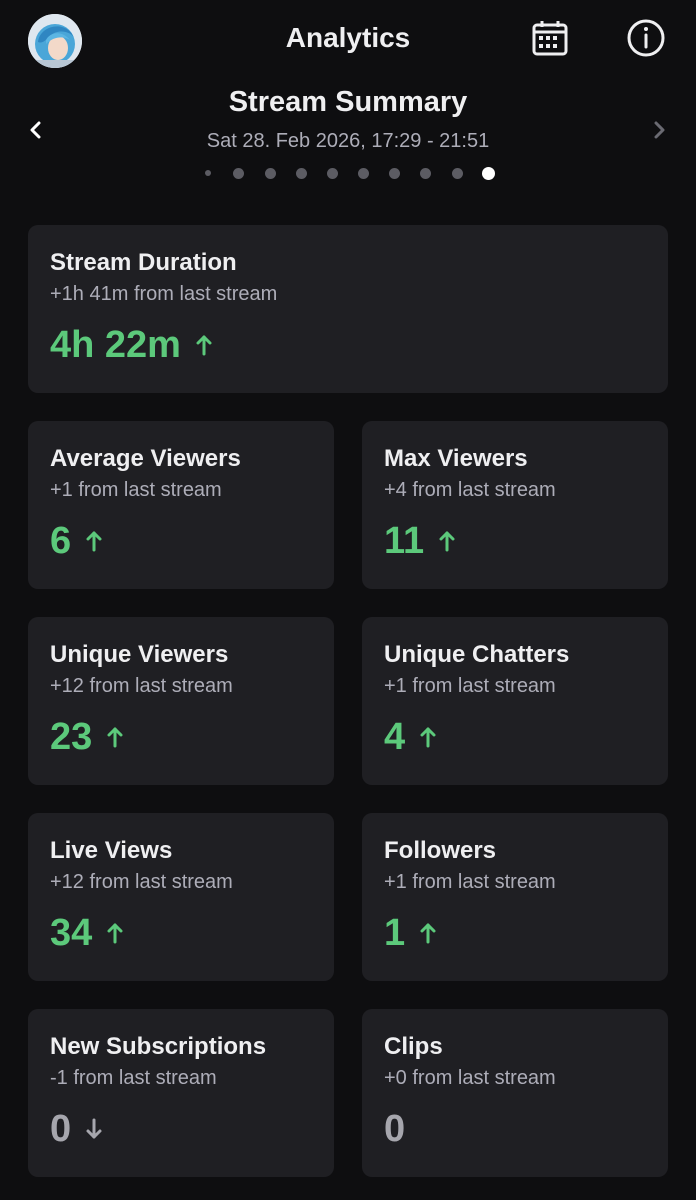 This screenshot has width=696, height=1200. What do you see at coordinates (143, 262) in the screenshot?
I see `card-title: Stream Duration` at bounding box center [143, 262].